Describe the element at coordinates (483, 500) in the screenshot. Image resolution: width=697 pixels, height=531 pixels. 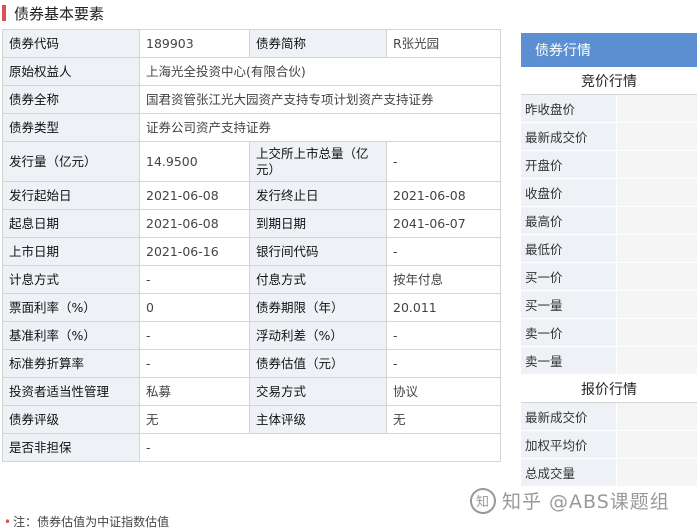
I see `watermark-logo-icon: 知` at that location.